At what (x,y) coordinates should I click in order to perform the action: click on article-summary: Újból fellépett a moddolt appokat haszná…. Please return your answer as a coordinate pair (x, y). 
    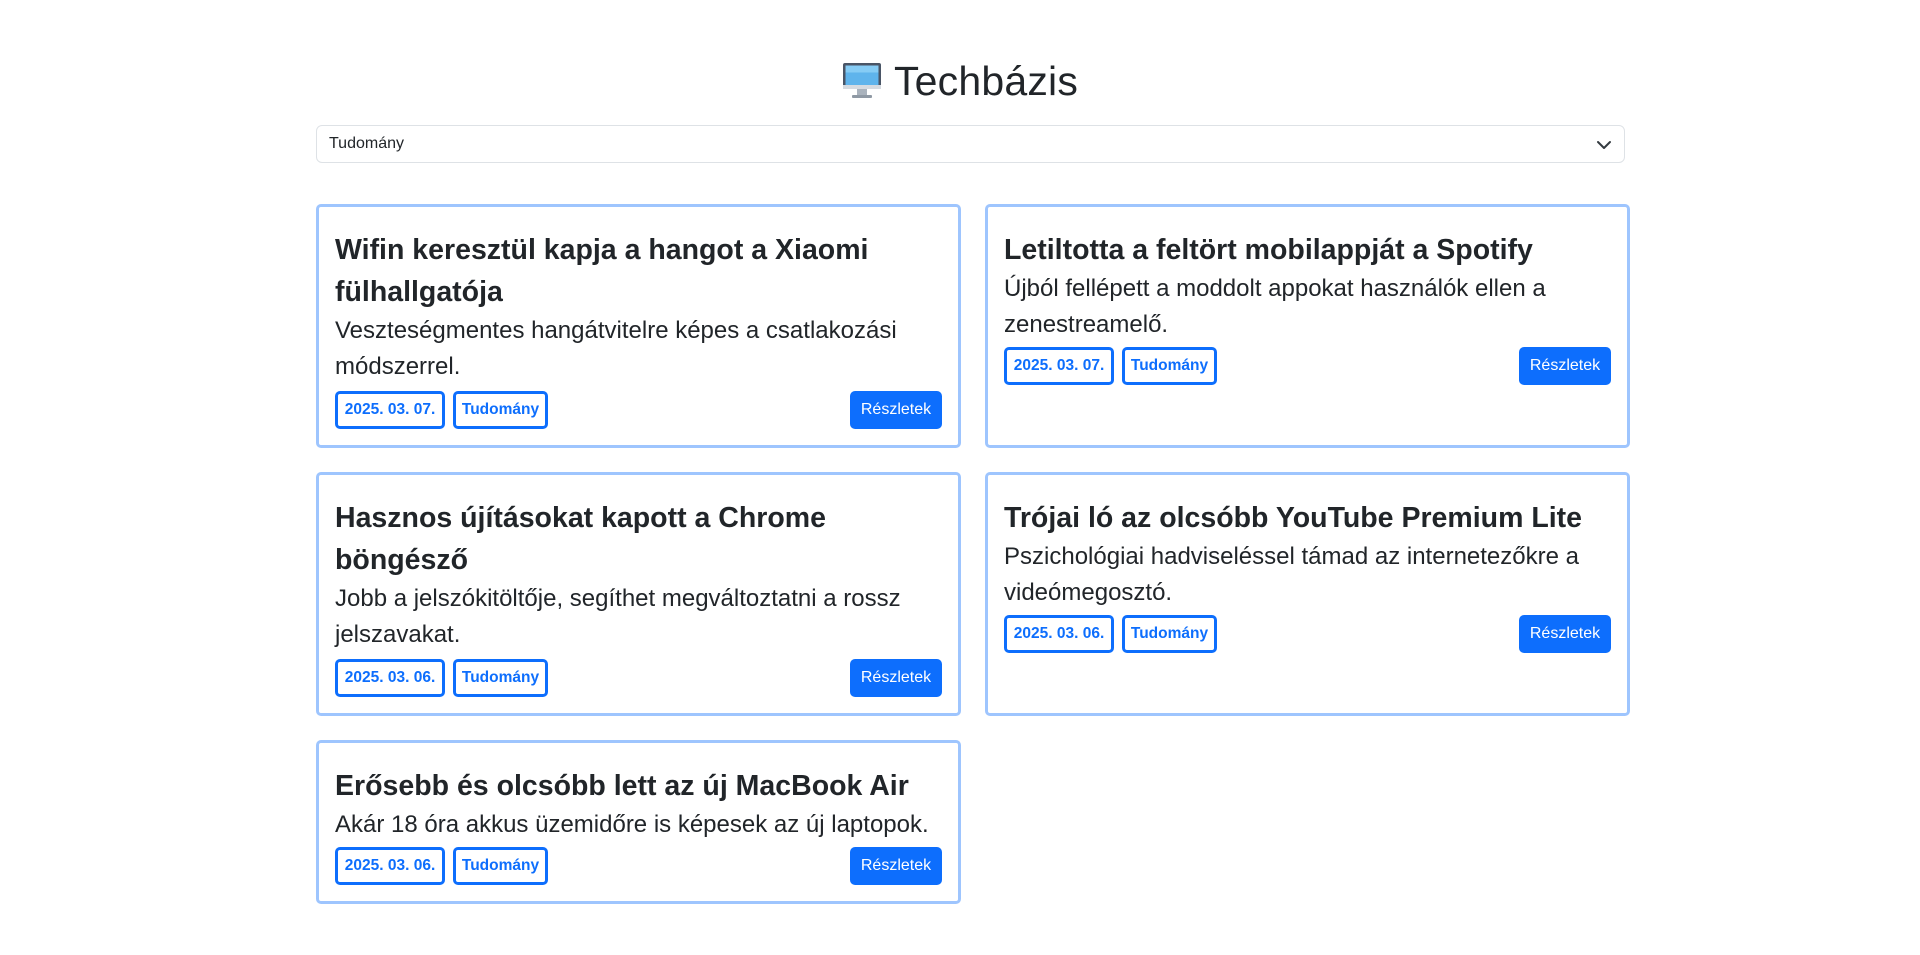
    Looking at the image, I should click on (1275, 306).